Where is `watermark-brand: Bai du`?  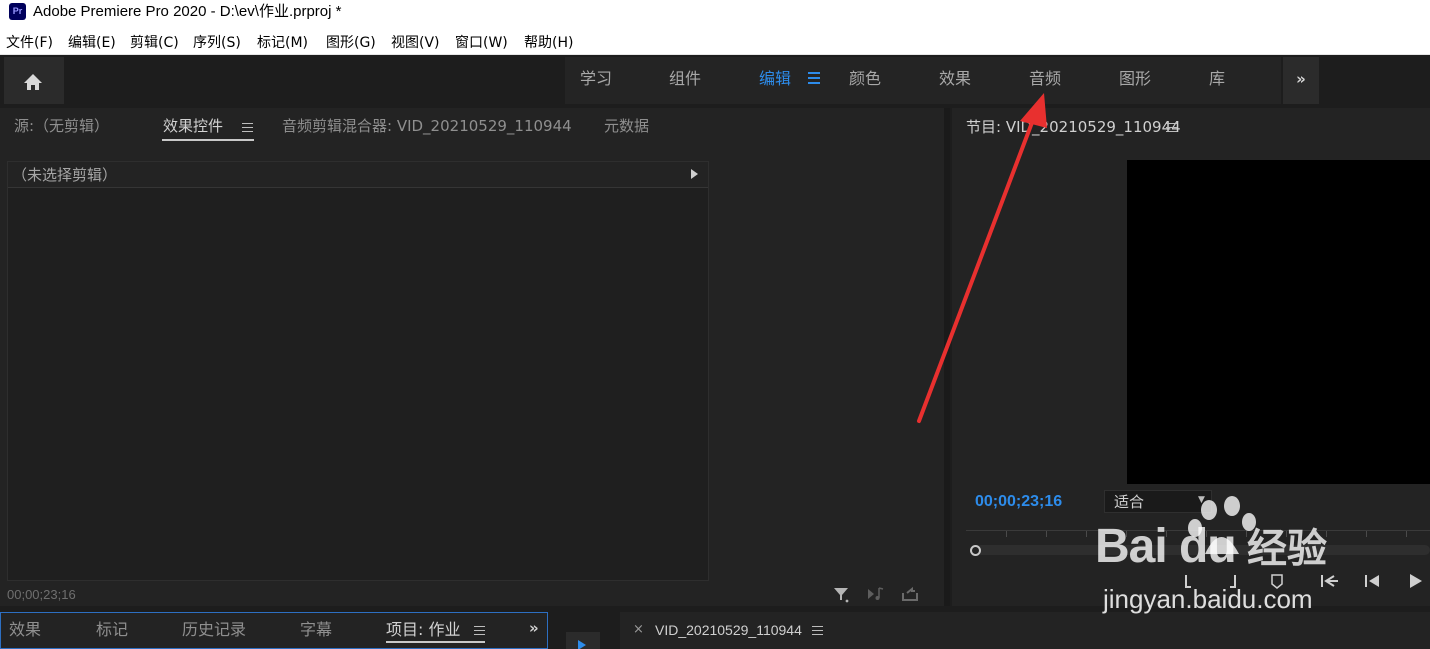 watermark-brand: Bai du is located at coordinates (1166, 546).